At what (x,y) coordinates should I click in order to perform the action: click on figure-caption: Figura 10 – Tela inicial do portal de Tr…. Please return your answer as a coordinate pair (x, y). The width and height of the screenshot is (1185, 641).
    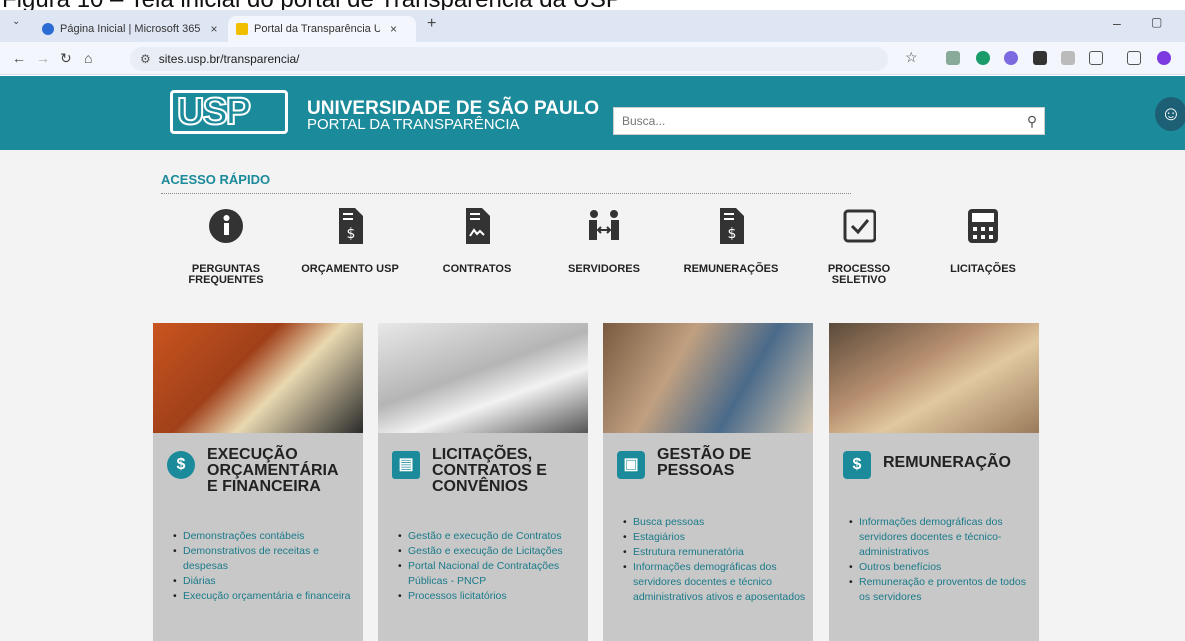
    Looking at the image, I should click on (592, 5).